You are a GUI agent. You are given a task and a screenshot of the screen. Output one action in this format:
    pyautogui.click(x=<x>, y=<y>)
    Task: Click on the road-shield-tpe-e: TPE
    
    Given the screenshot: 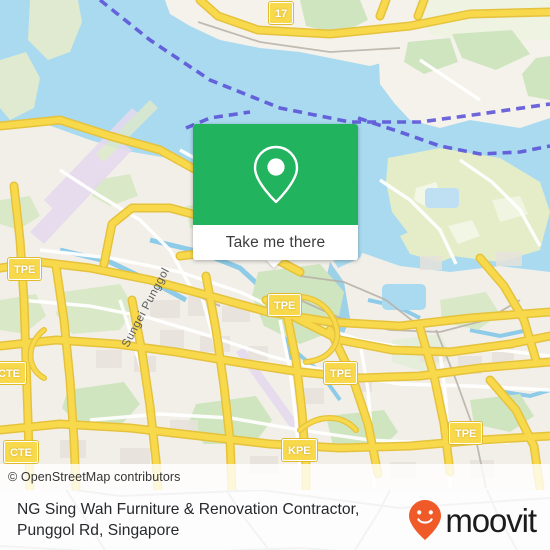 What is the action you would take?
    pyautogui.click(x=466, y=433)
    